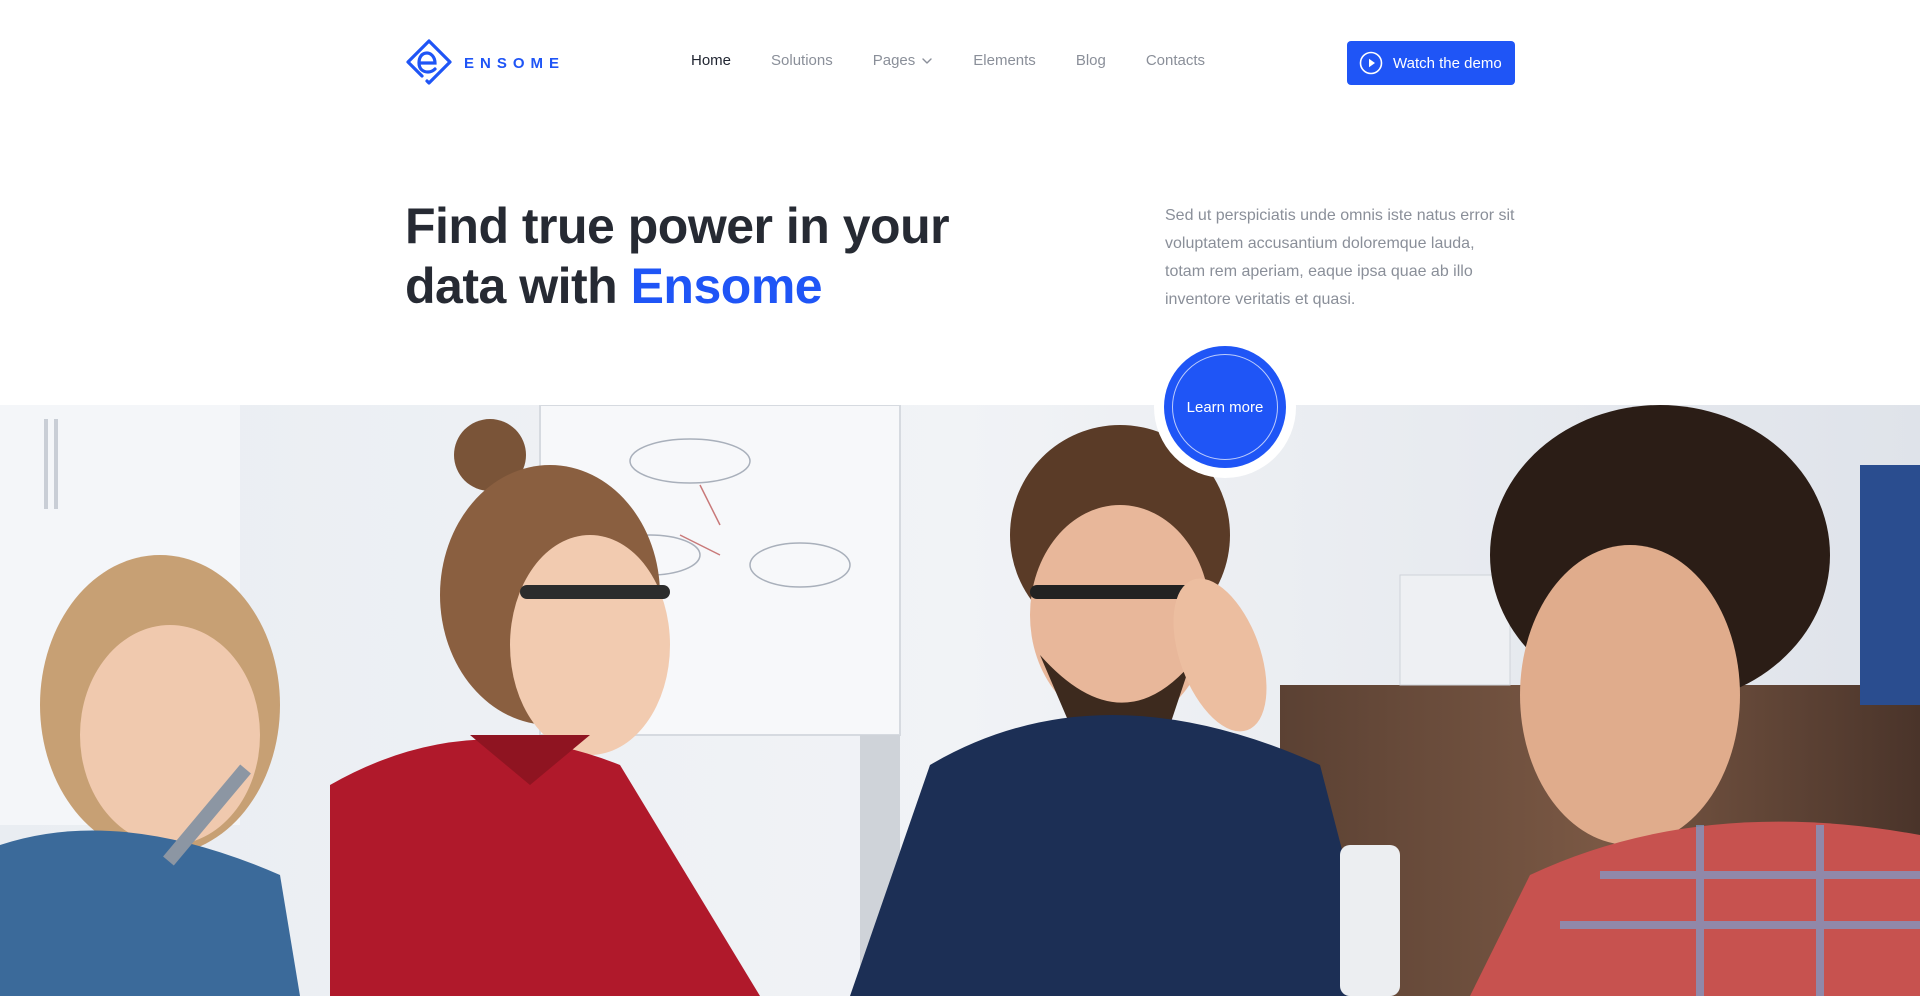  I want to click on nav-item-label: Solutions, so click(802, 60).